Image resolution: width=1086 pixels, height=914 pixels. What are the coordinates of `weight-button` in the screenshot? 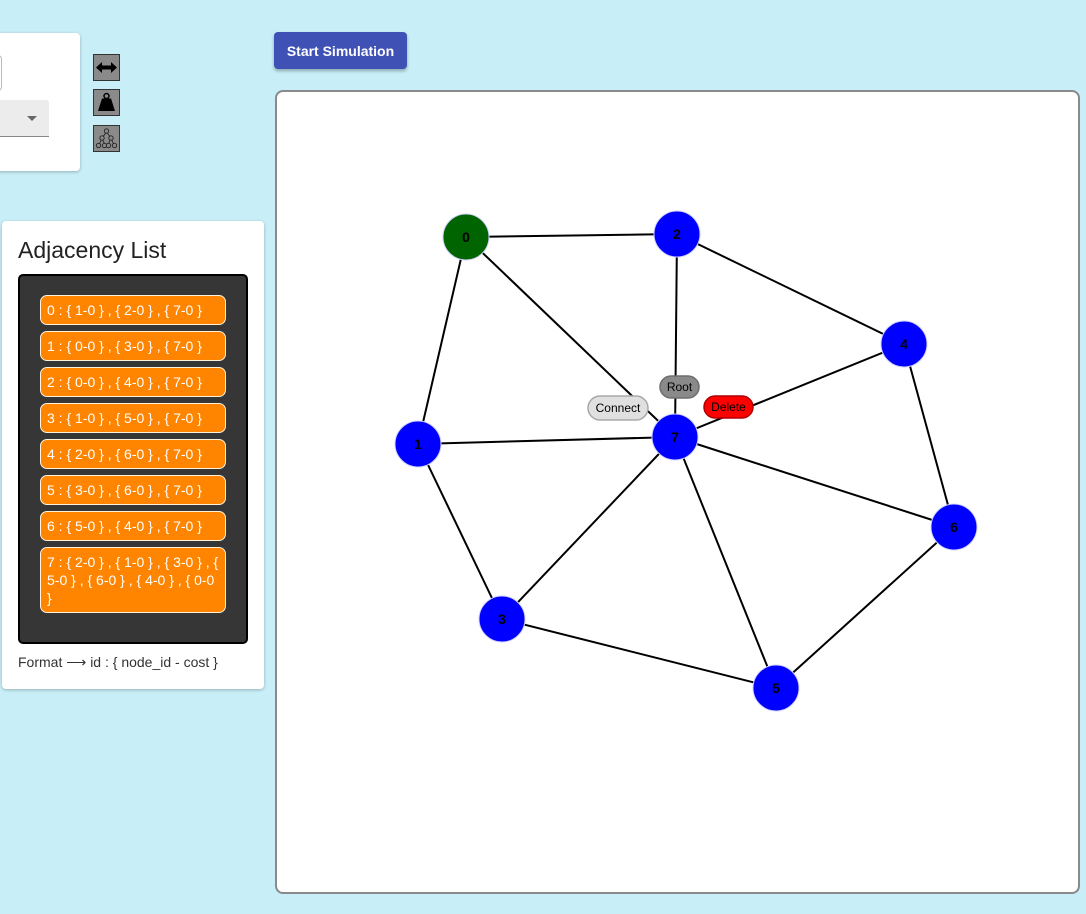 It's located at (106, 102).